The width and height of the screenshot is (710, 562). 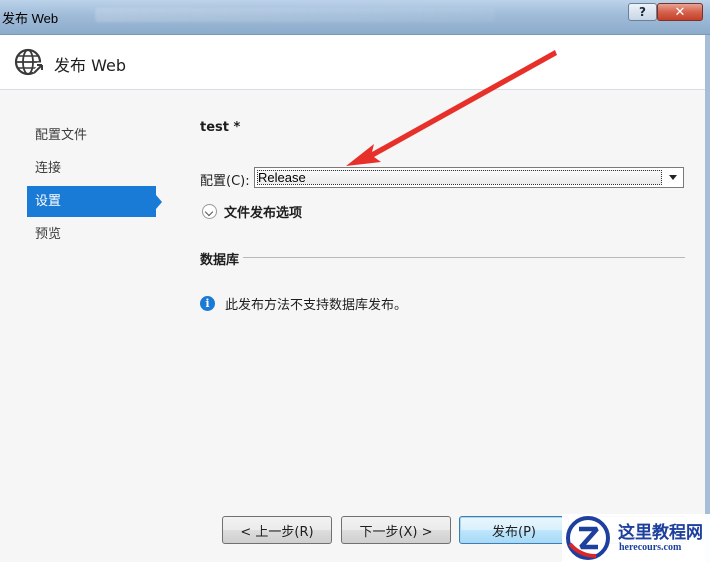 I want to click on database-header-label: 数据库, so click(x=220, y=260).